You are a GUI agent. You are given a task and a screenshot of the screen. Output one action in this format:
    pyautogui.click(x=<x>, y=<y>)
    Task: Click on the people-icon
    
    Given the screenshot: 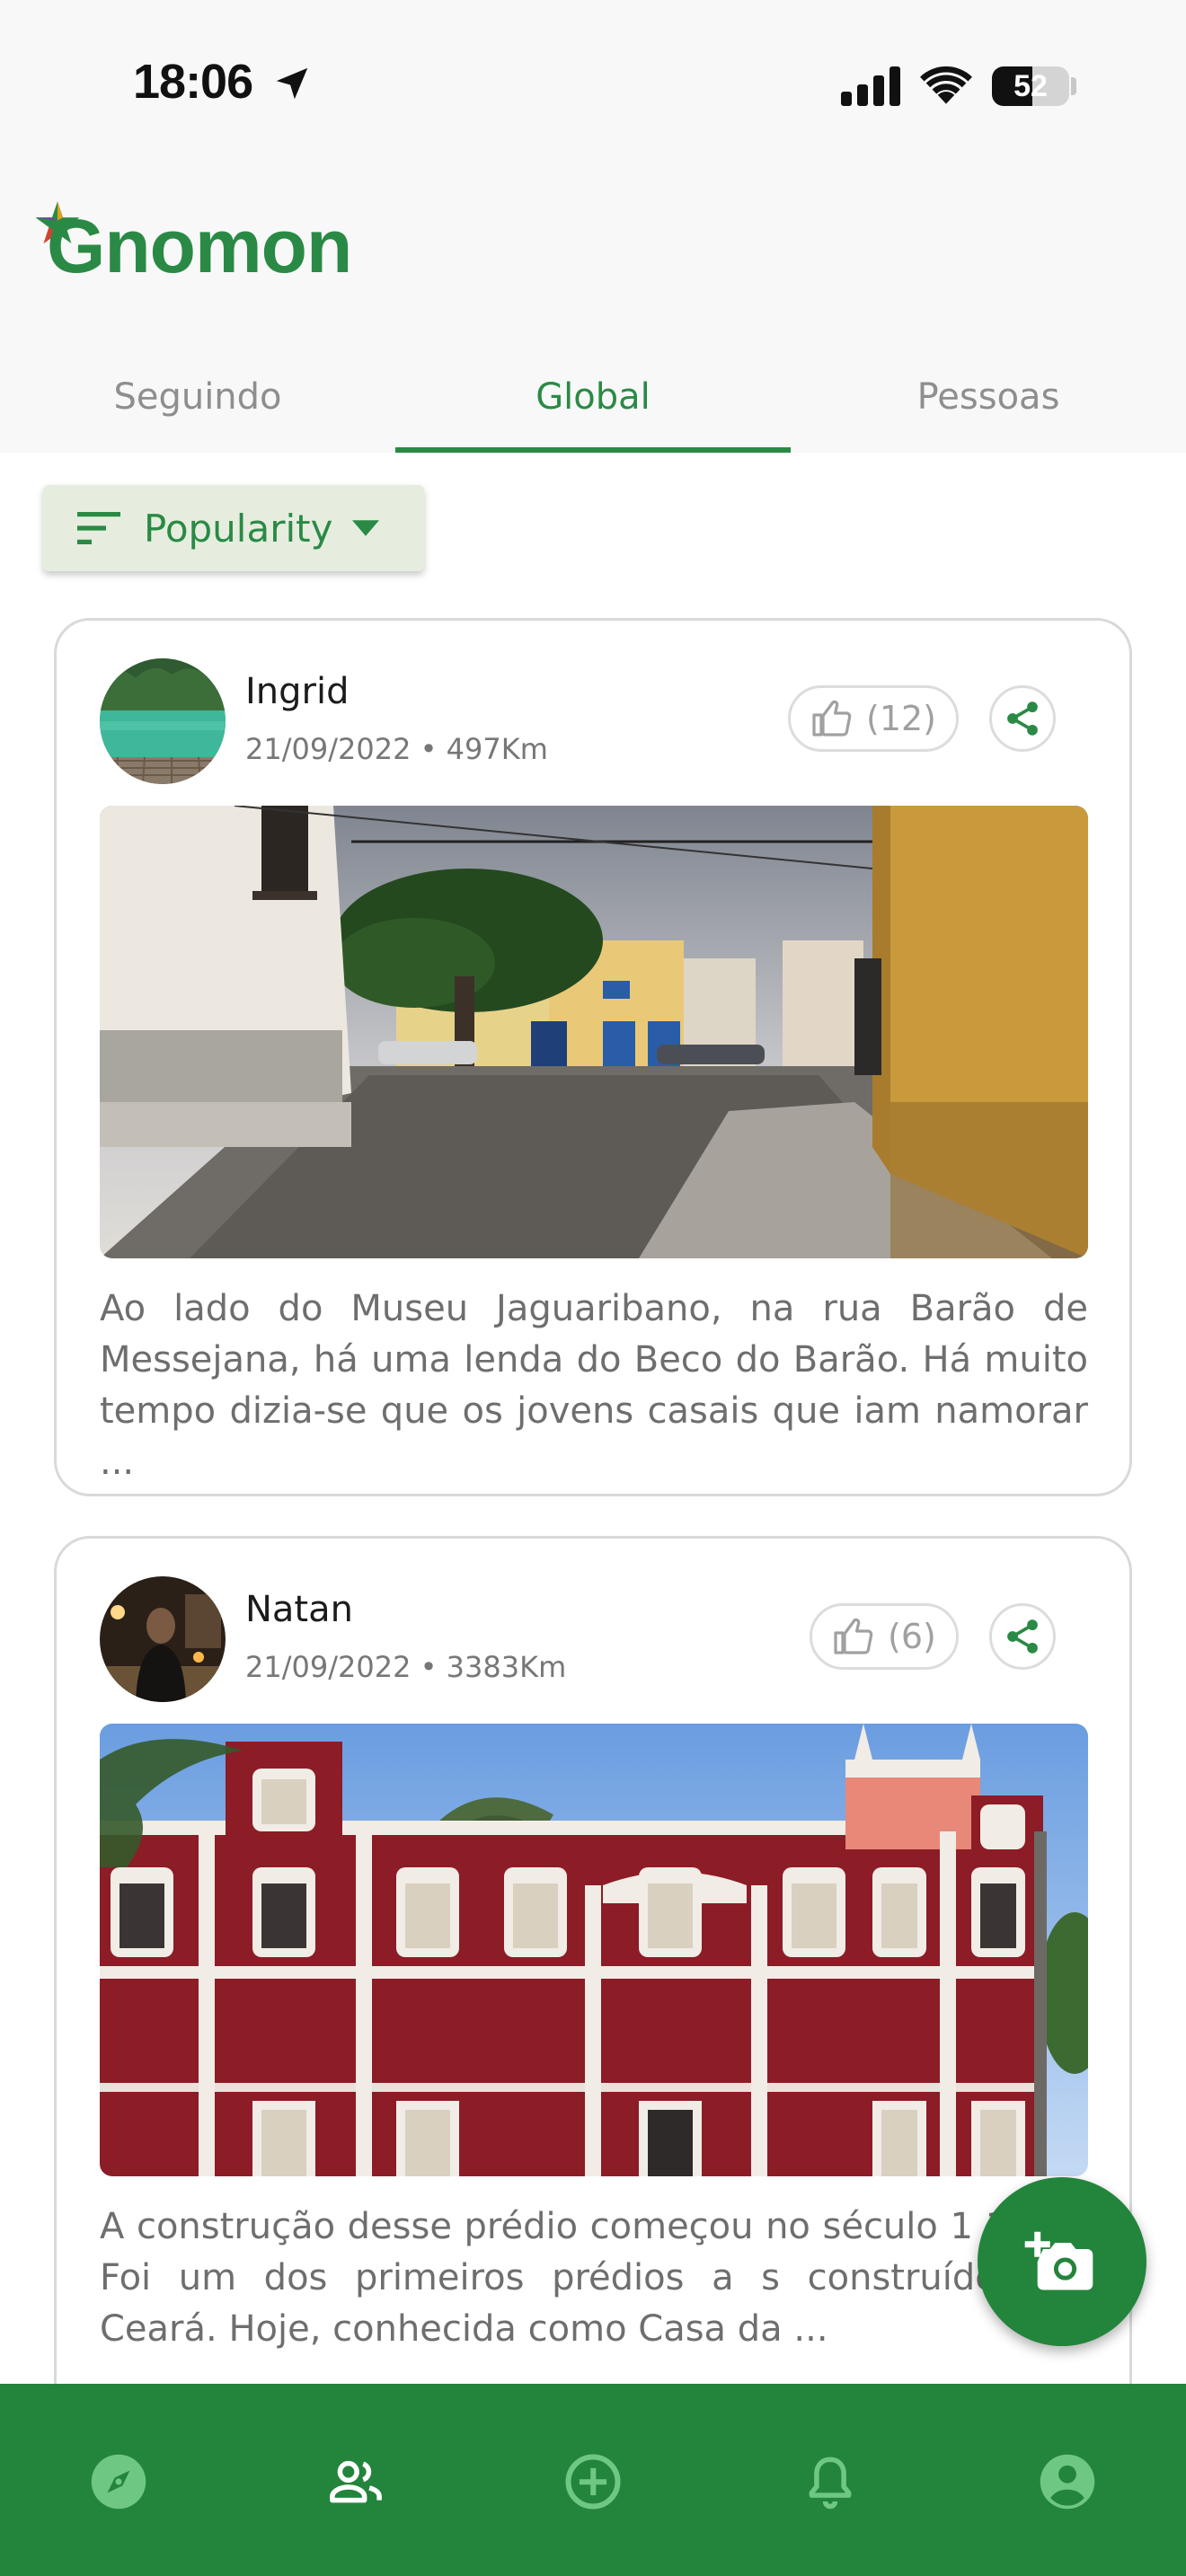 What is the action you would take?
    pyautogui.click(x=356, y=2481)
    